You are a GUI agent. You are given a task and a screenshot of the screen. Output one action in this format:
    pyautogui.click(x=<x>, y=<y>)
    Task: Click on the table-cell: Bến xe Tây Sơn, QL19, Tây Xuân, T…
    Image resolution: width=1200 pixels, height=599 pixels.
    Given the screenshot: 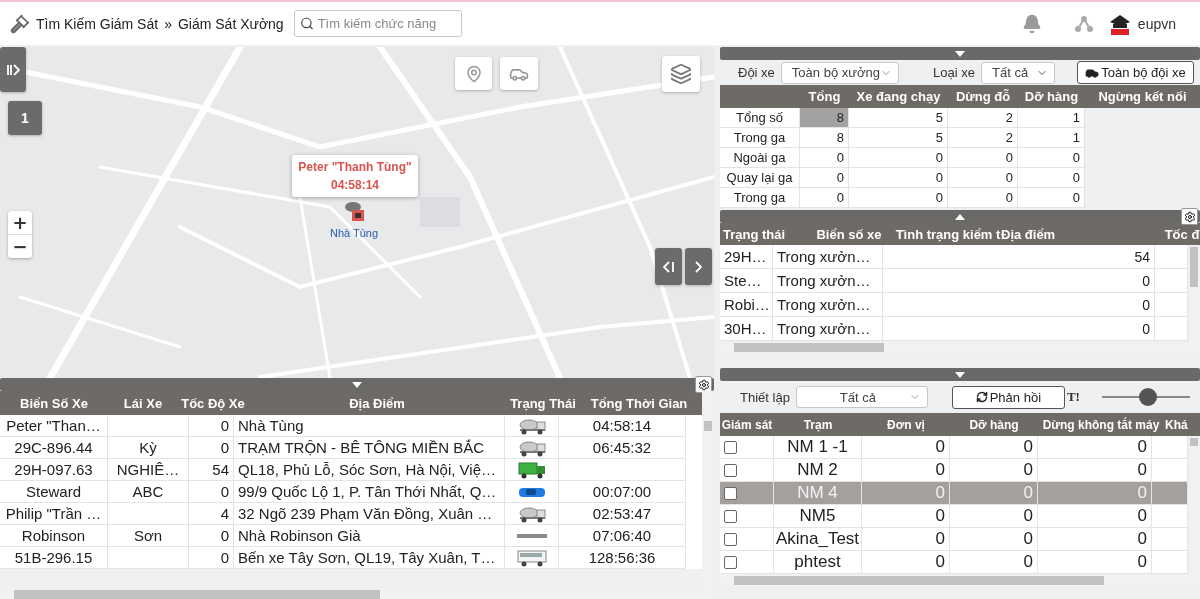 What is the action you would take?
    pyautogui.click(x=369, y=558)
    